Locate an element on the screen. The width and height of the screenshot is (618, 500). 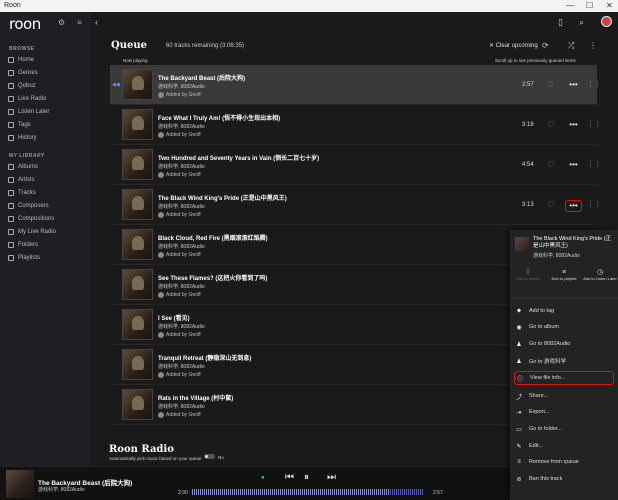
shuffle-icon: ⤮ is located at coordinates (571, 46).